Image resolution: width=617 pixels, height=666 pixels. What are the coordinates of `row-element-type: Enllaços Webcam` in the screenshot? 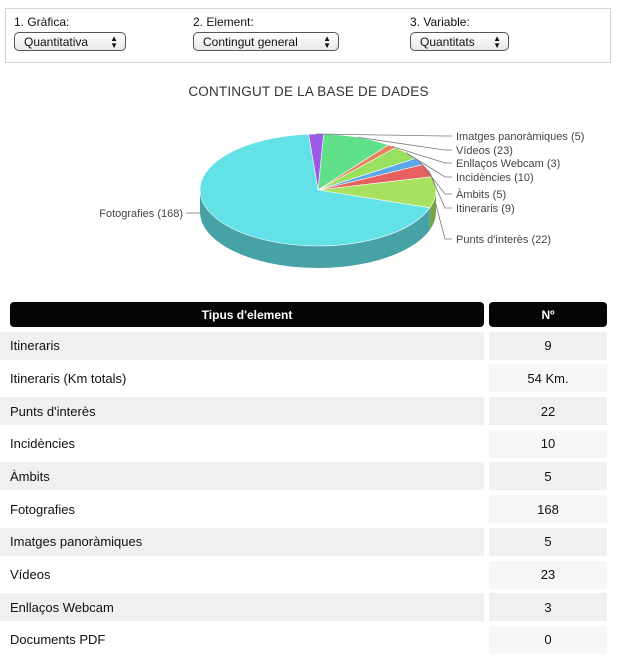 It's located at (242, 607).